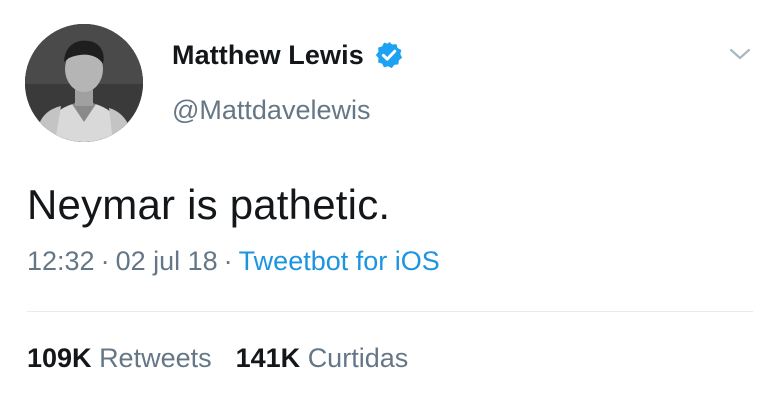 The height and width of the screenshot is (393, 780). I want to click on tweet-source-link: Tweetbot for iOS, so click(339, 261).